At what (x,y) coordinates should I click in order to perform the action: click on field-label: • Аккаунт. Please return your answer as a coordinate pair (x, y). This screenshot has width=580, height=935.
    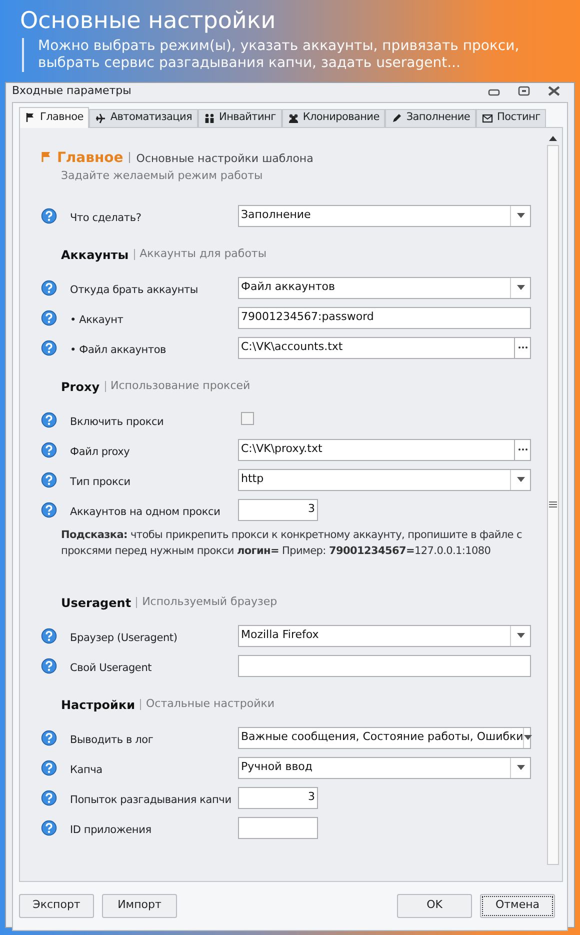
    Looking at the image, I should click on (97, 320).